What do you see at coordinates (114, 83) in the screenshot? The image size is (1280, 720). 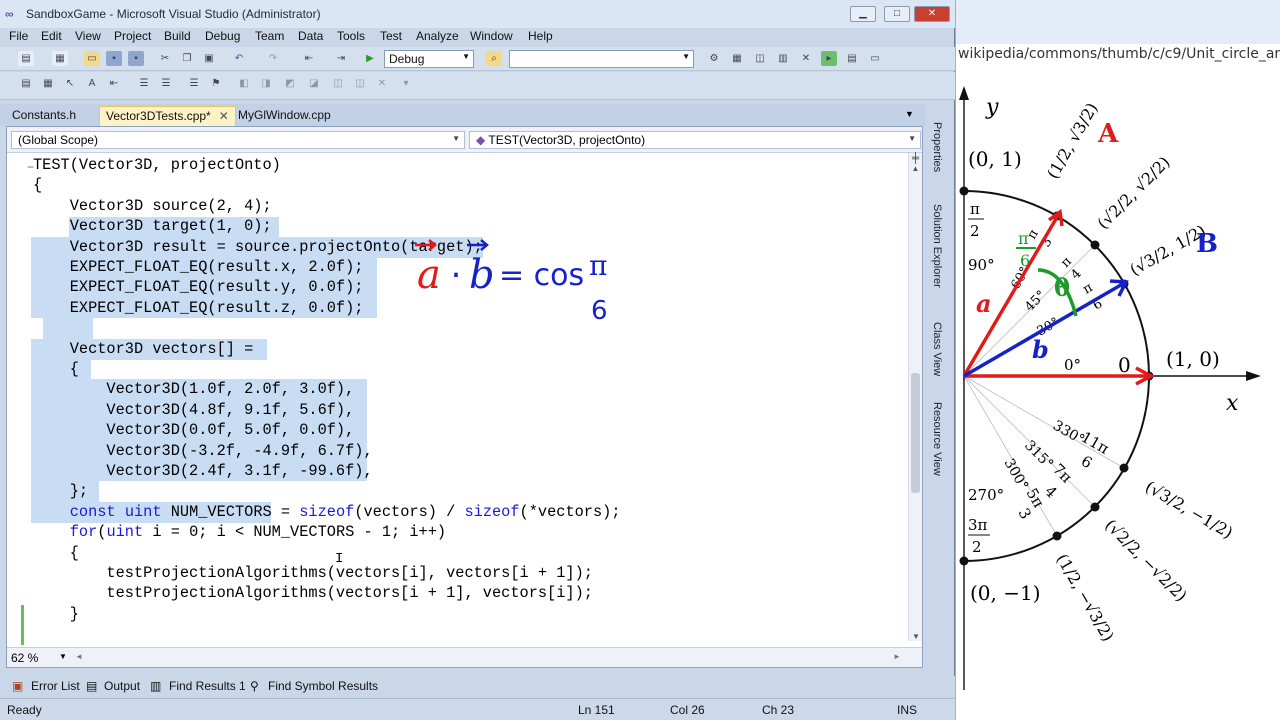 I see `decrease-indent-icon: ⇤` at bounding box center [114, 83].